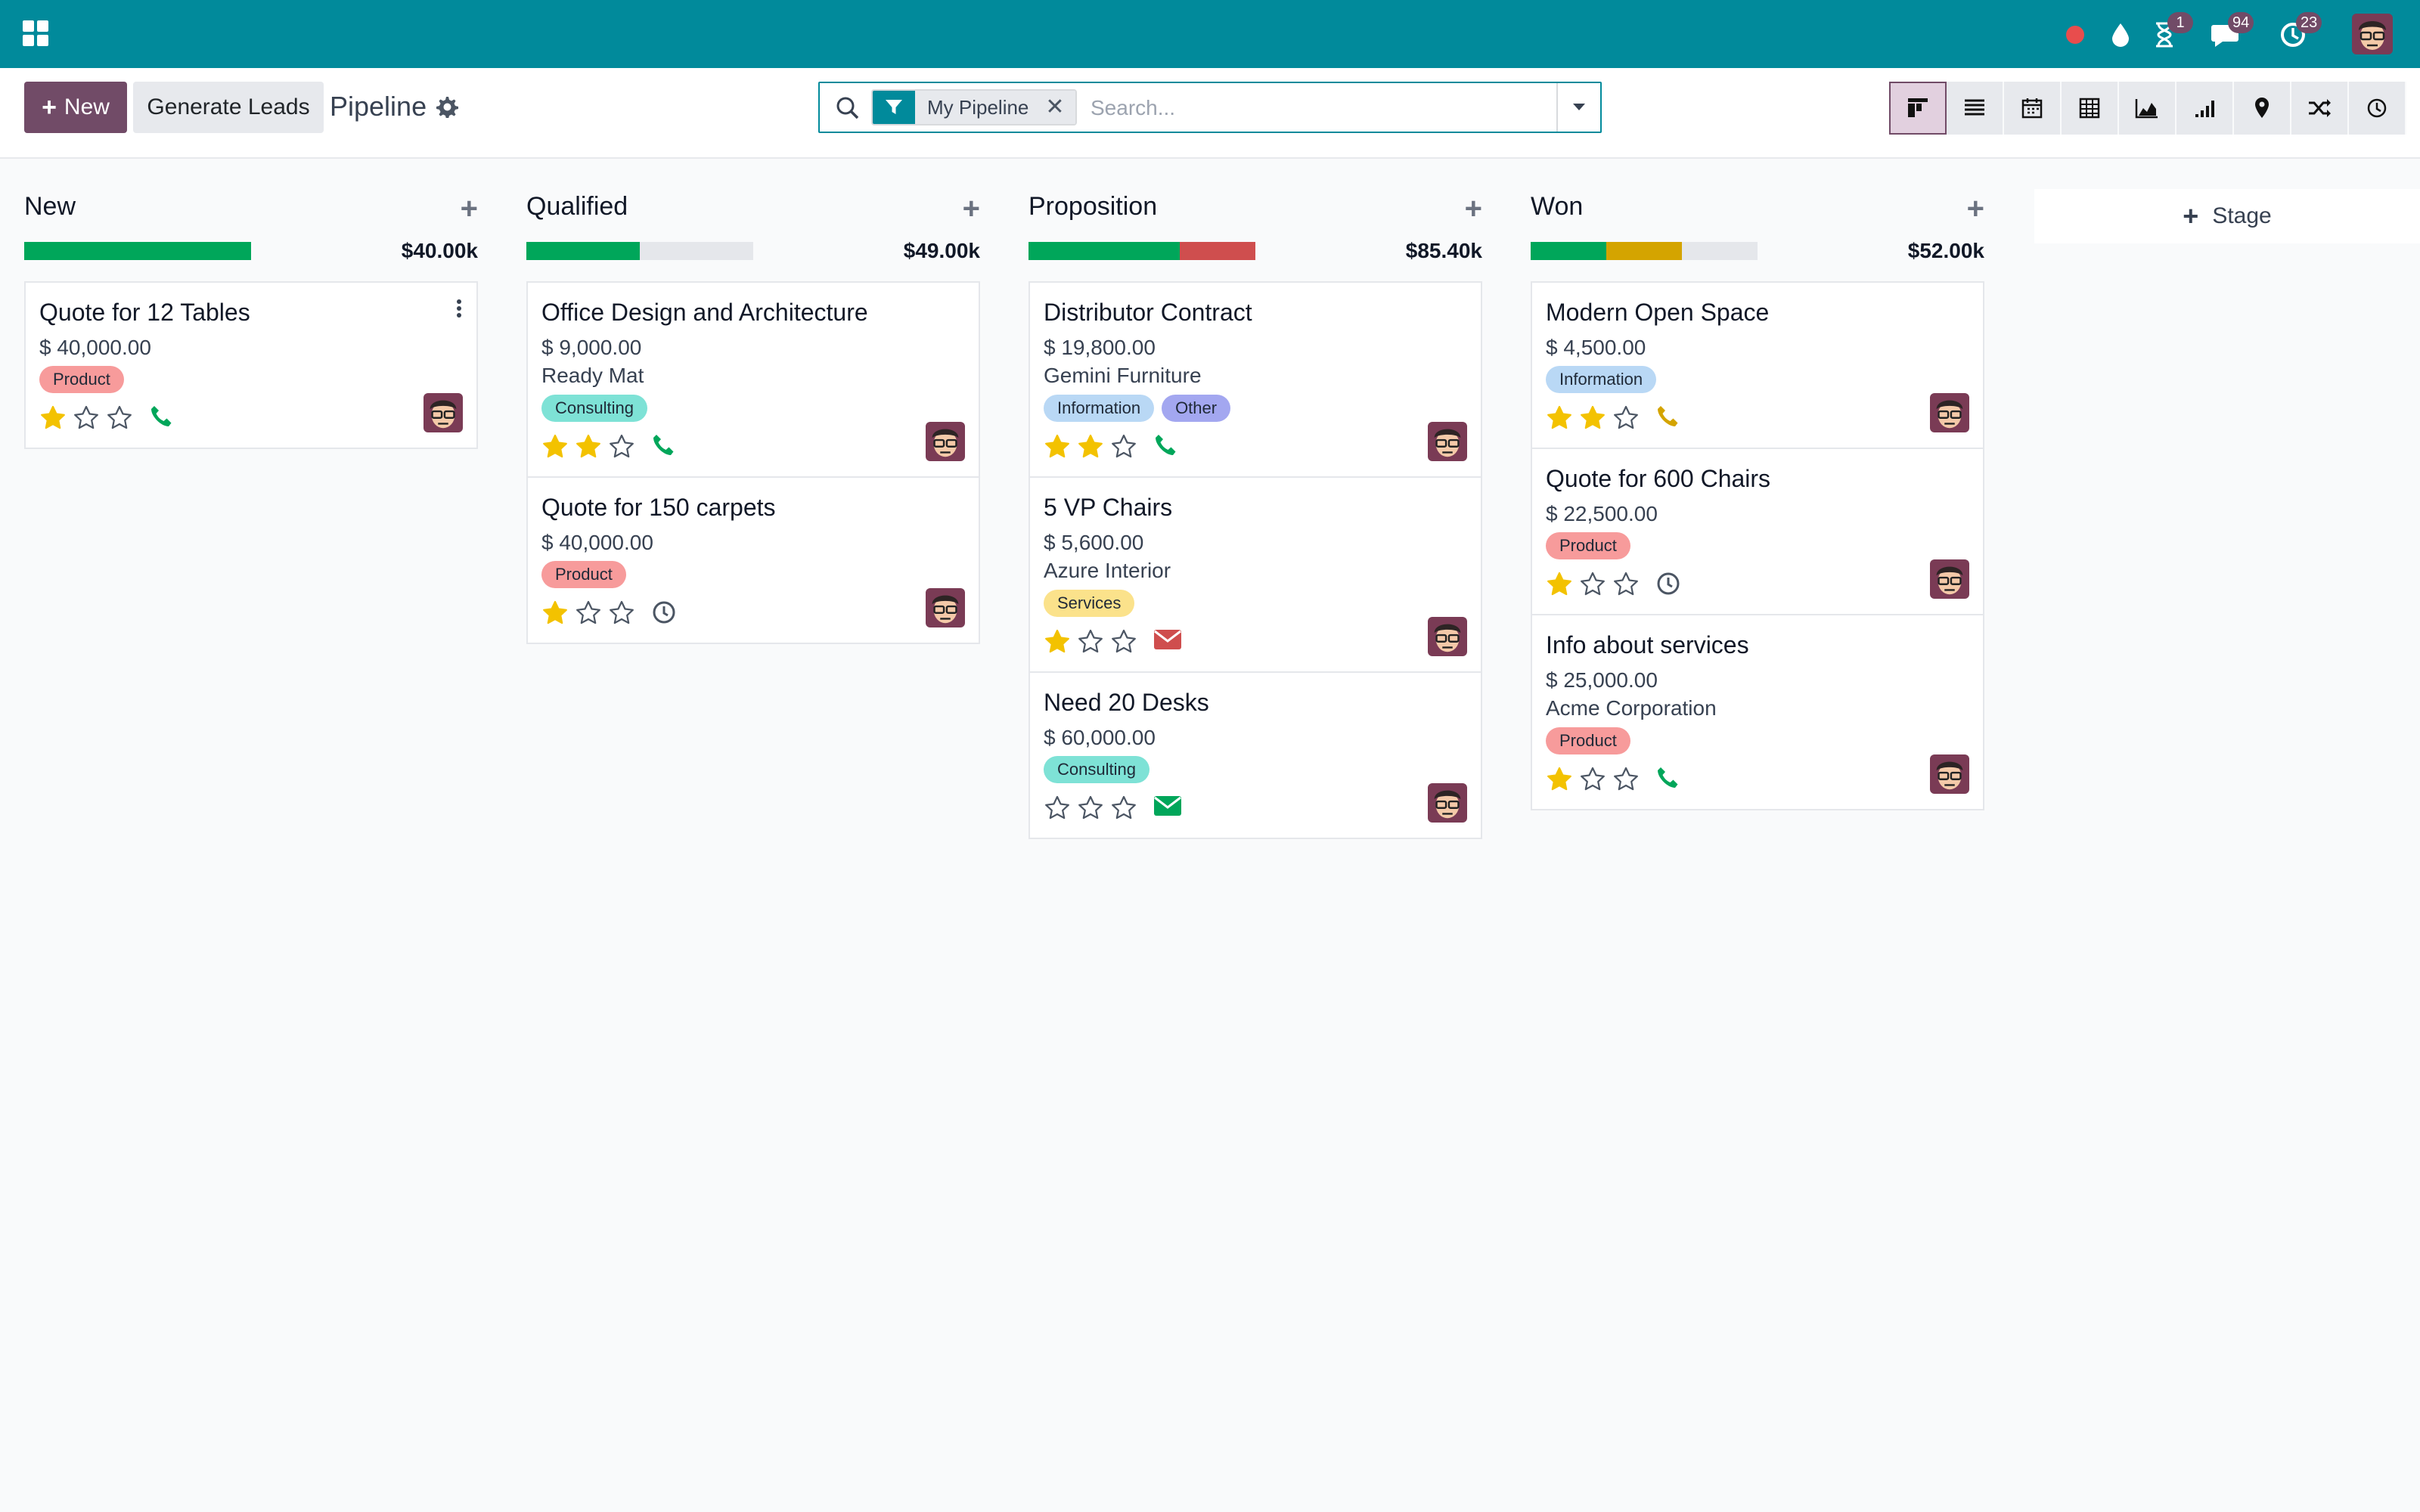 Image resolution: width=2420 pixels, height=1512 pixels. I want to click on random-view-button, so click(2320, 109).